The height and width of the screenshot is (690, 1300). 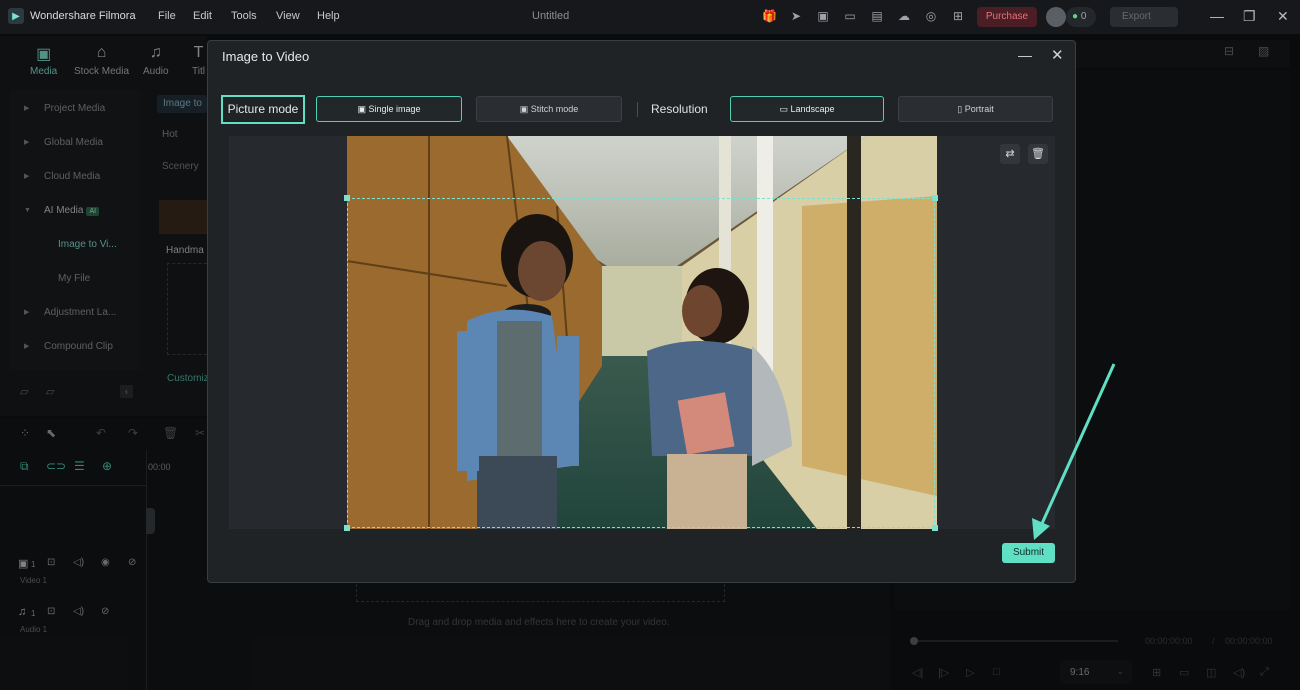 What do you see at coordinates (979, 109) in the screenshot?
I see `portrait-label: Portrait` at bounding box center [979, 109].